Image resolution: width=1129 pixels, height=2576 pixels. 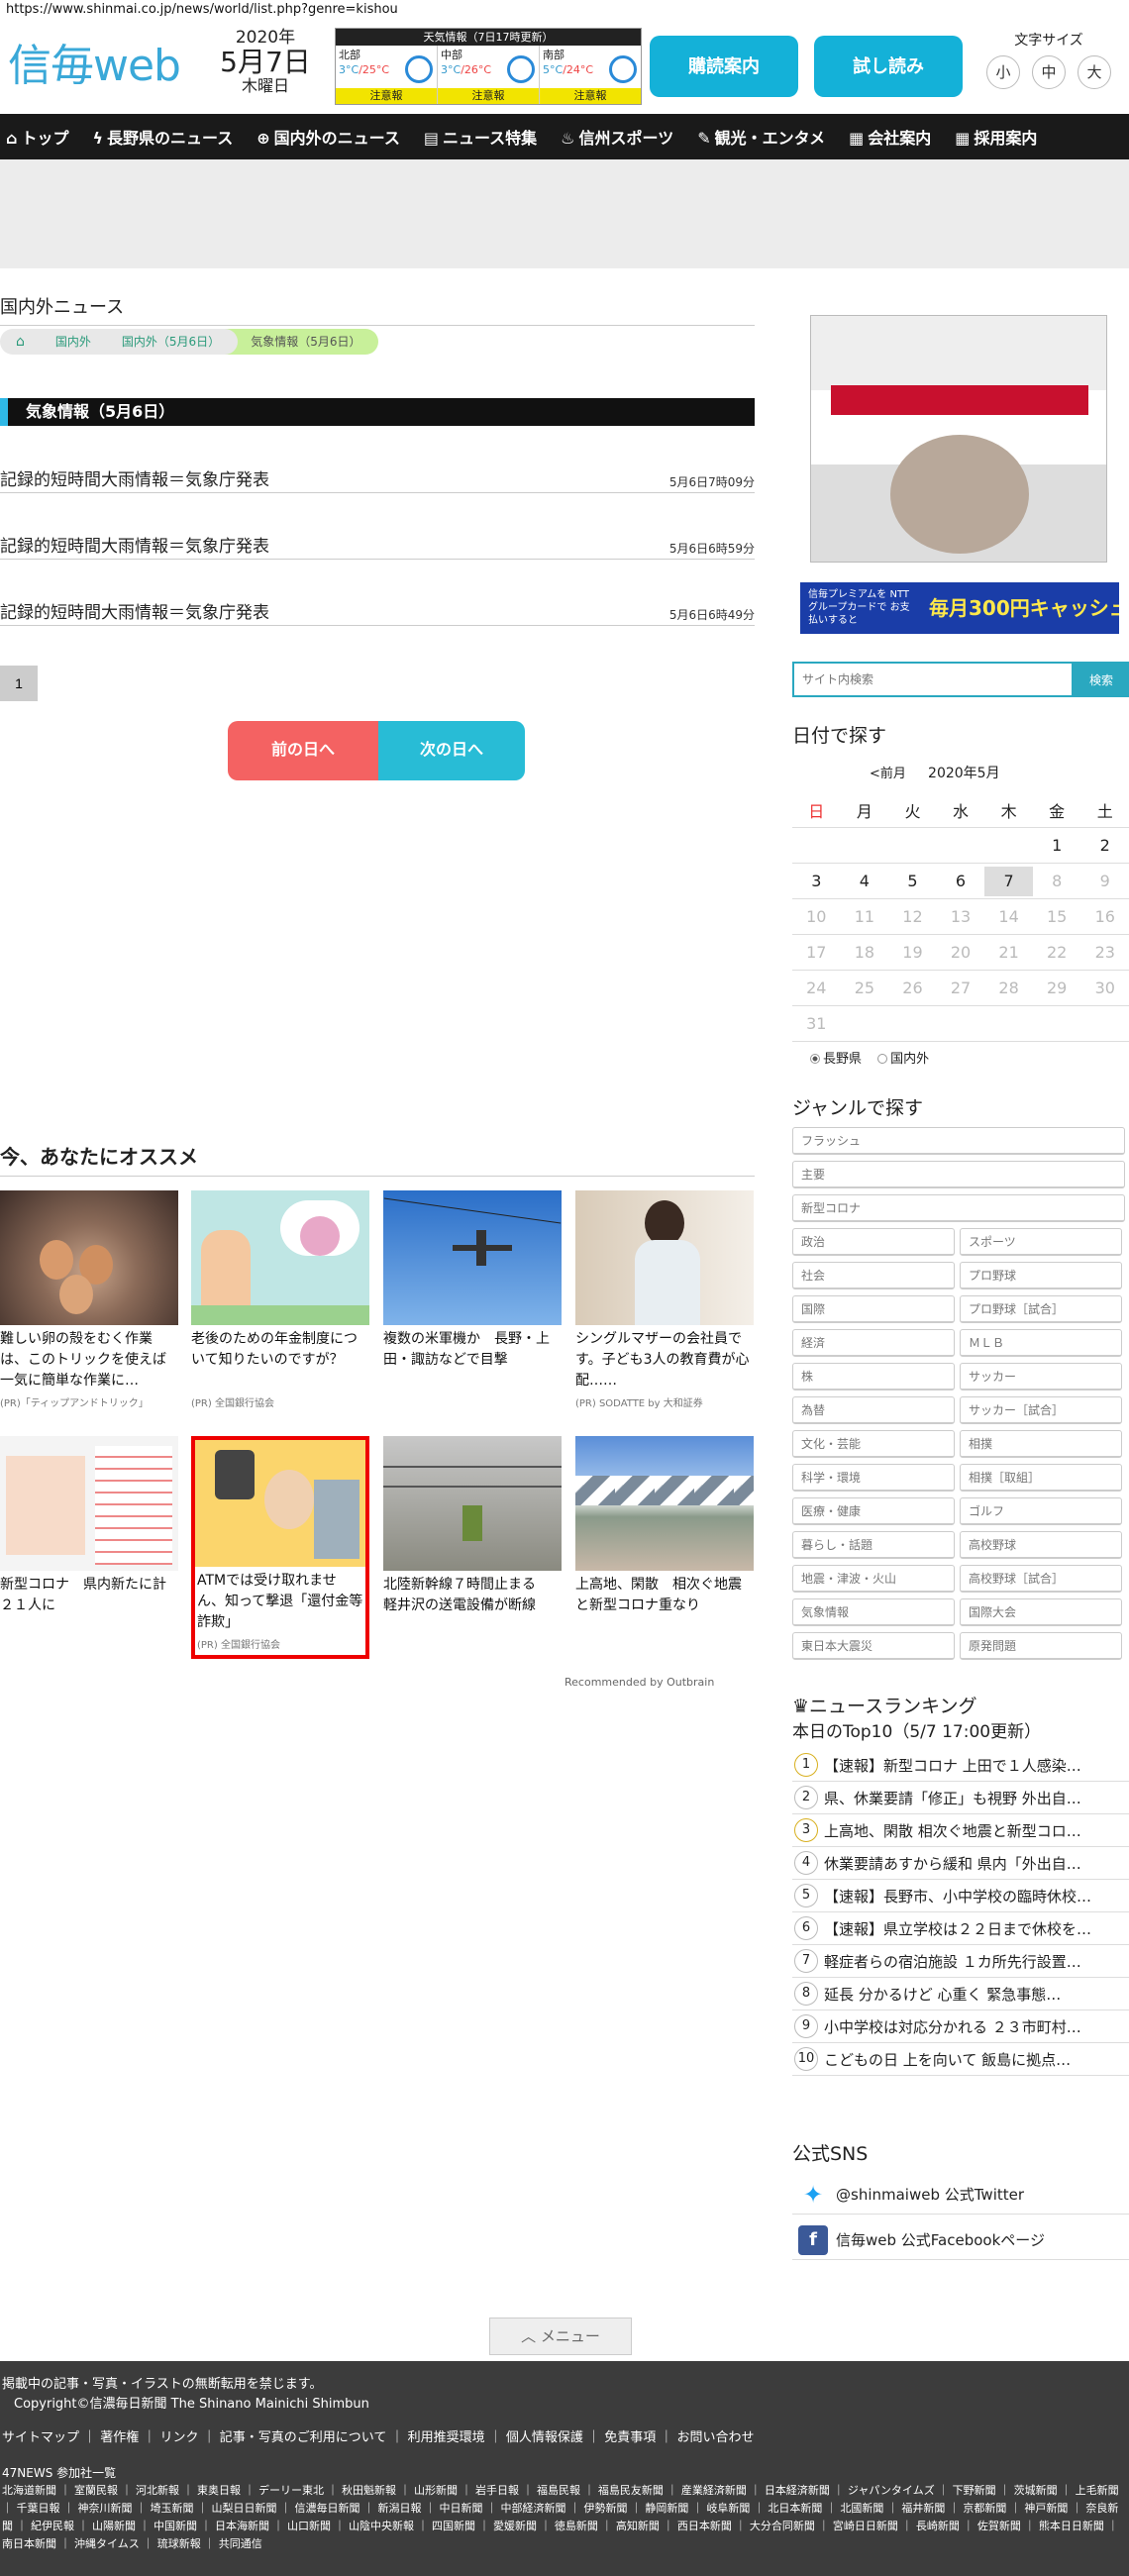 What do you see at coordinates (303, 750) in the screenshot?
I see `prev-day-button: 前の日へ` at bounding box center [303, 750].